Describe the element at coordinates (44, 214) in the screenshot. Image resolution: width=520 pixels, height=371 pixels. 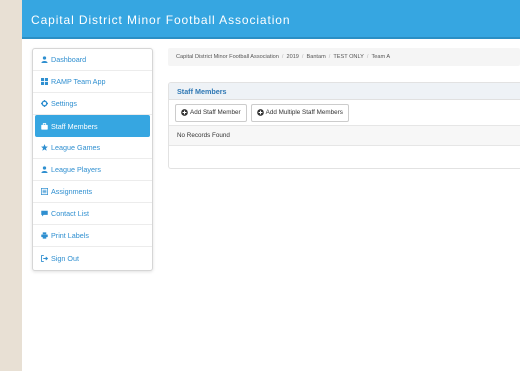
I see `comment-icon` at that location.